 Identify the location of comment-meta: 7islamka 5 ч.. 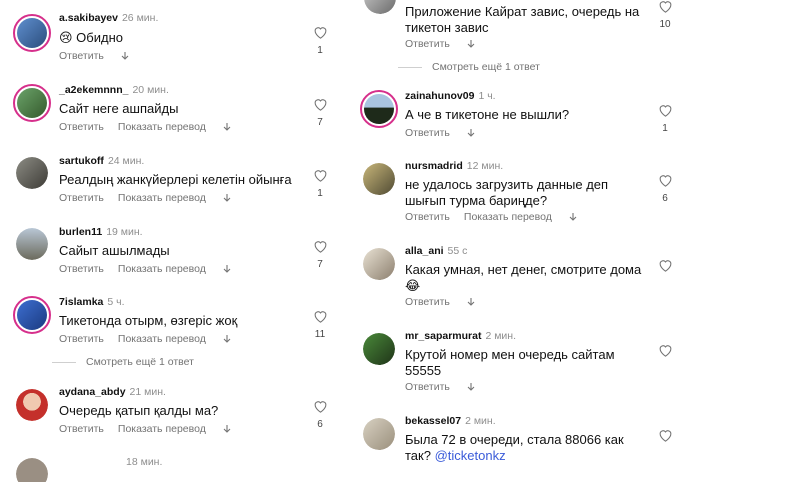
(92, 302).